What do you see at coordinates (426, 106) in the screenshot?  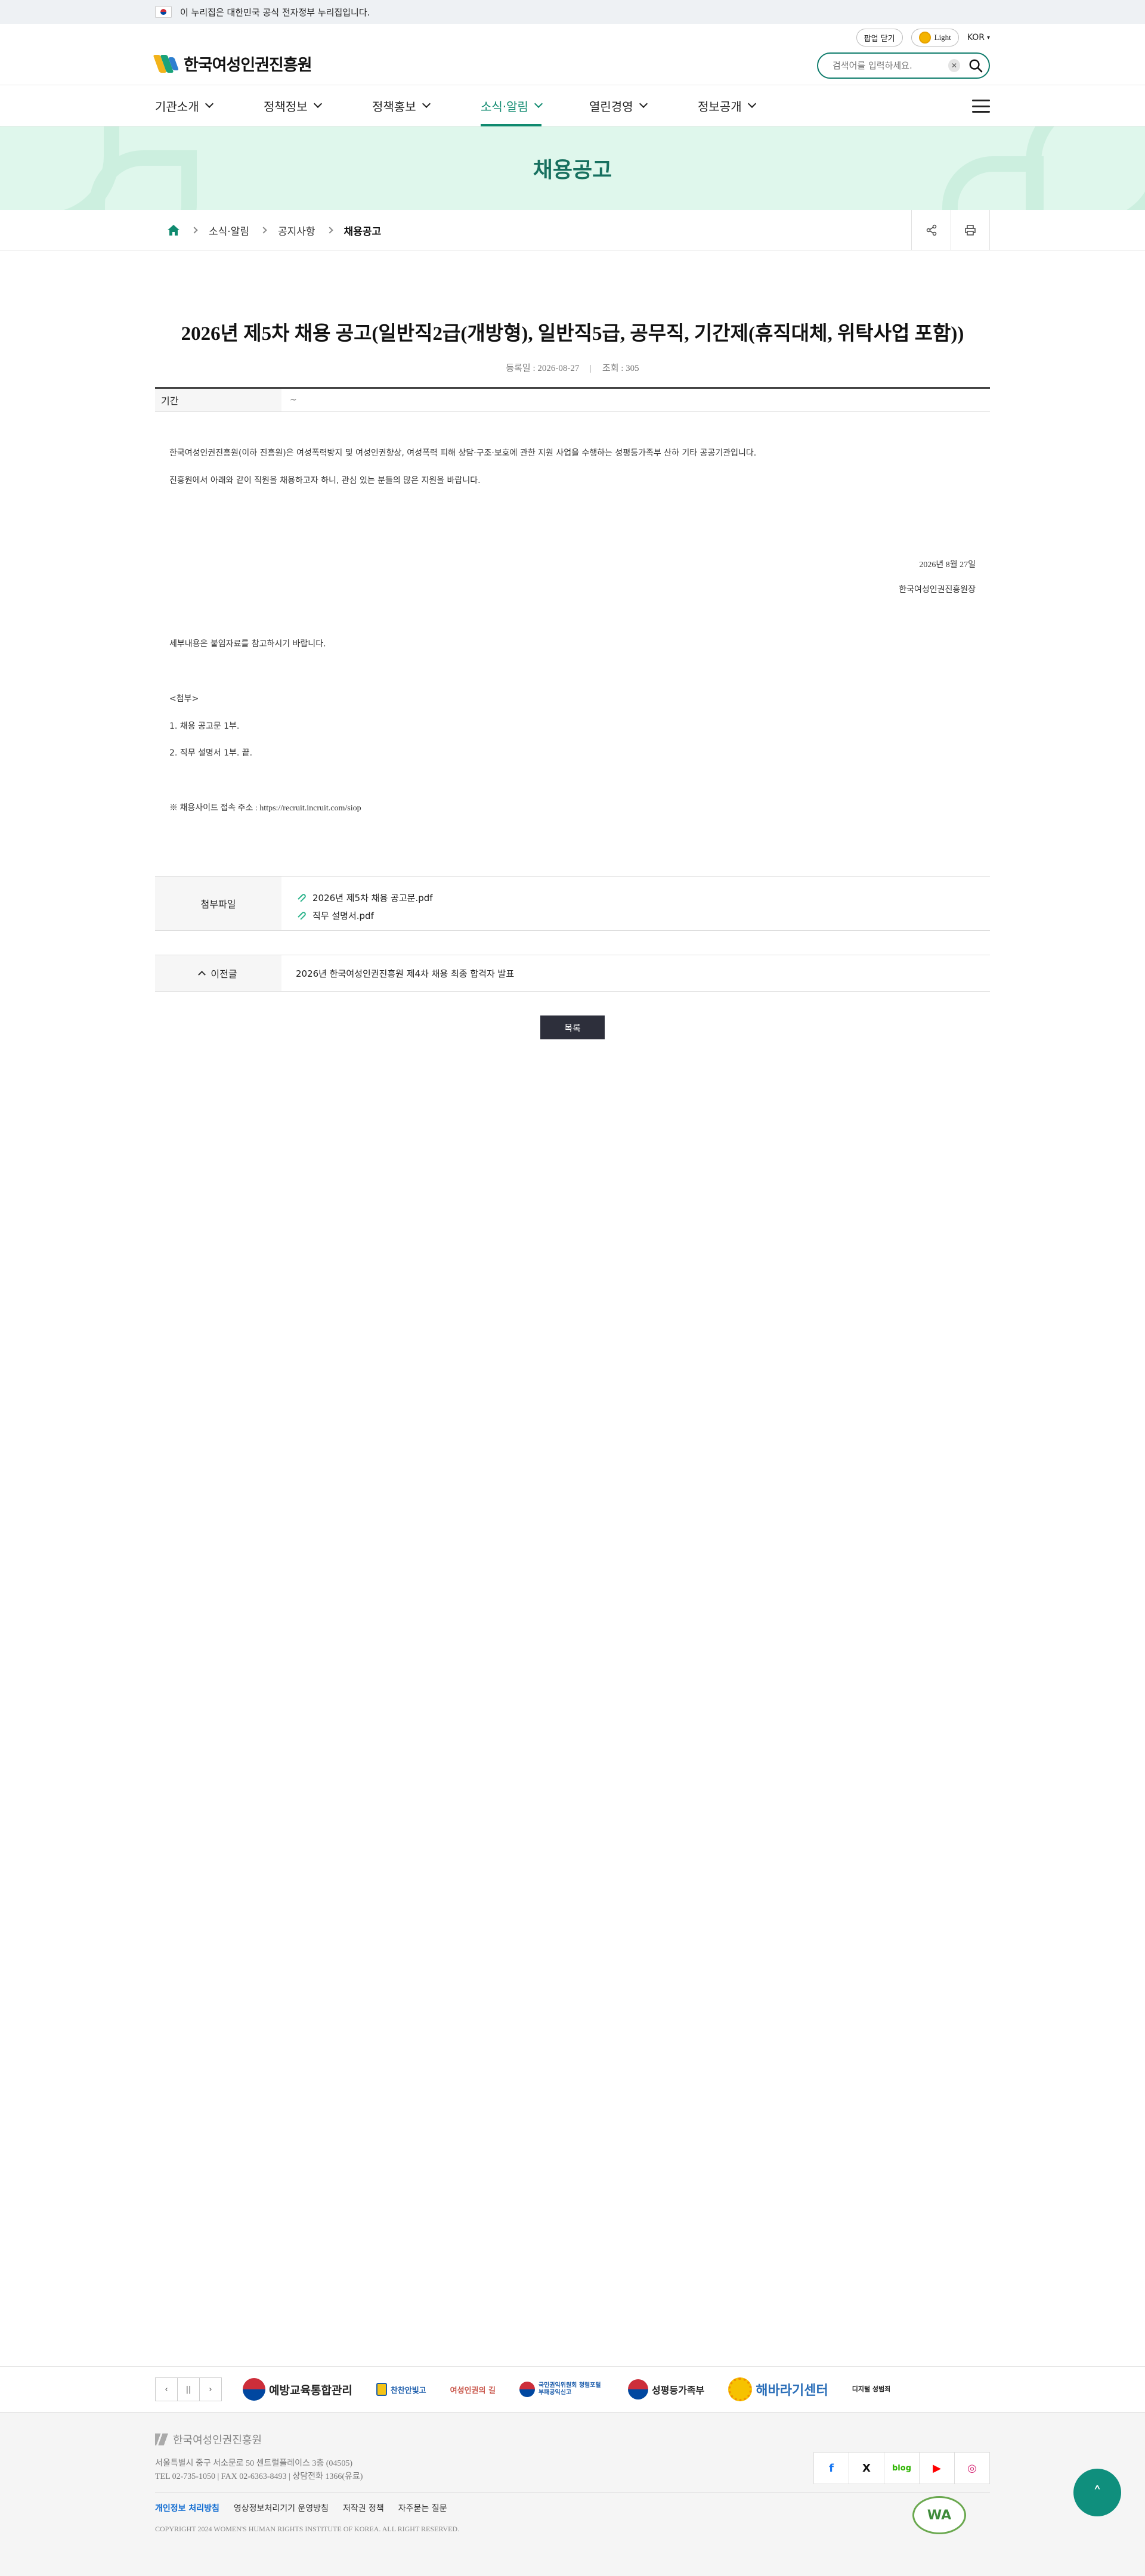 I see `nav-item-policy-pr: 정책홍보` at bounding box center [426, 106].